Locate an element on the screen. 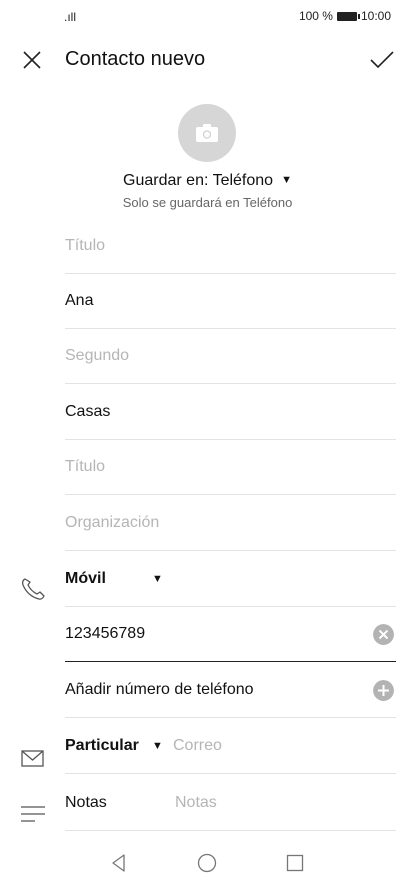 Image resolution: width=415 pixels, height=890 pixels. last-name-value: Casas is located at coordinates (88, 411).